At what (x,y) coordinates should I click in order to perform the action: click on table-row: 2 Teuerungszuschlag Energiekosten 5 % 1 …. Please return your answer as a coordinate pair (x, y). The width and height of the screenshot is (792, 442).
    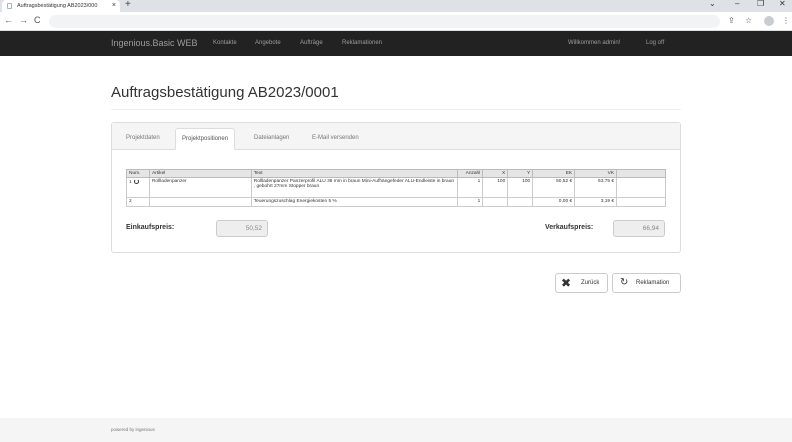
    Looking at the image, I should click on (396, 202).